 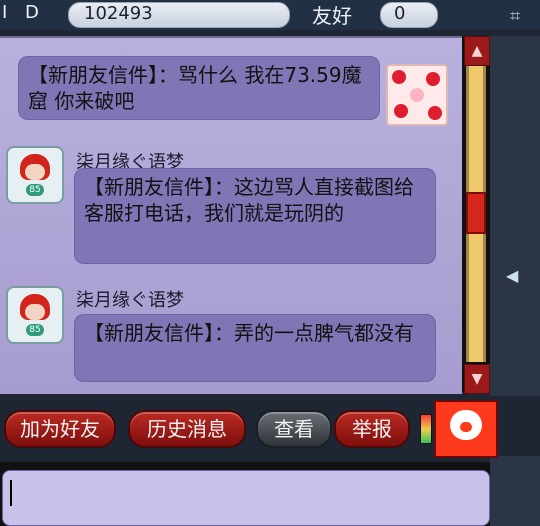 I want to click on message-text: 【新朋友信件】：骂什么 我在73.59魔窟 你来破吧, so click(x=195, y=88).